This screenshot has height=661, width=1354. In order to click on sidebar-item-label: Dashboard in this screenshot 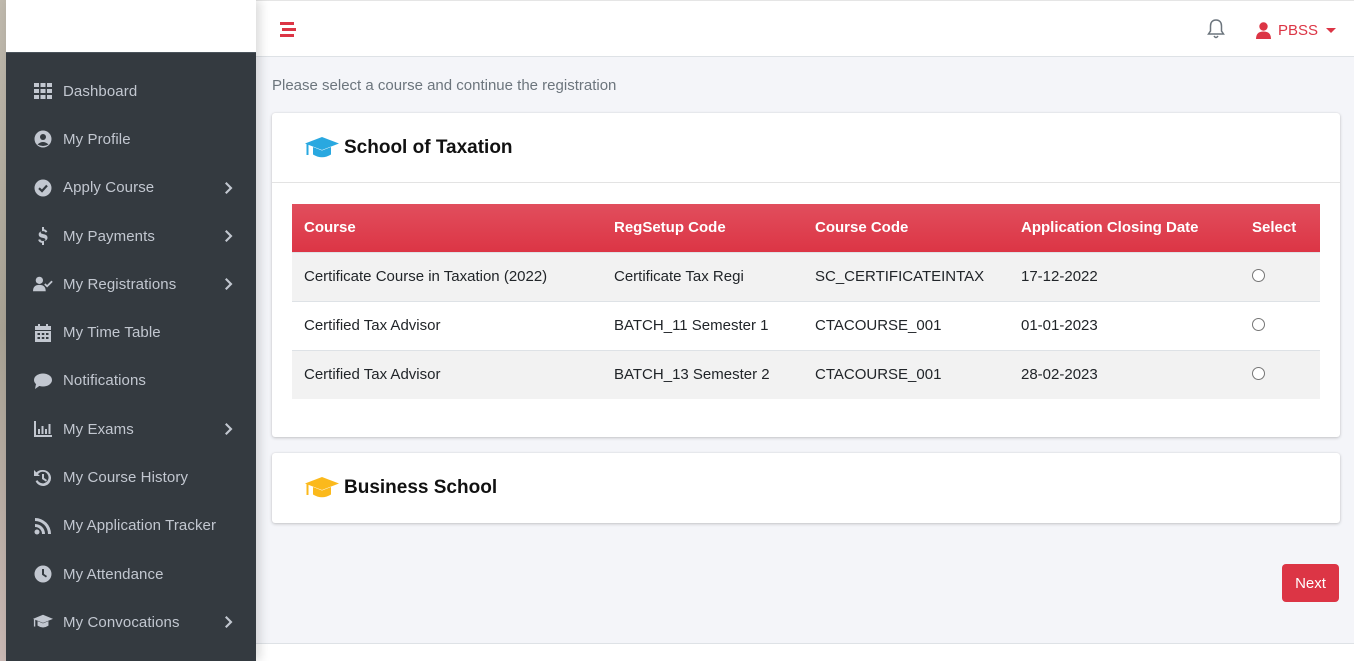, I will do `click(100, 91)`.